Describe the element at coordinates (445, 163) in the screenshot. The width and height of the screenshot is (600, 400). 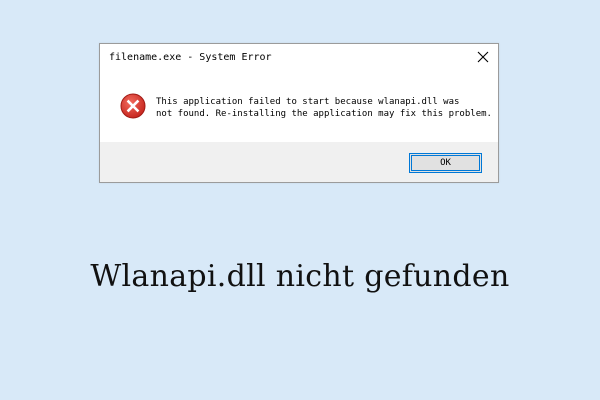
I see `ok-button: OK` at that location.